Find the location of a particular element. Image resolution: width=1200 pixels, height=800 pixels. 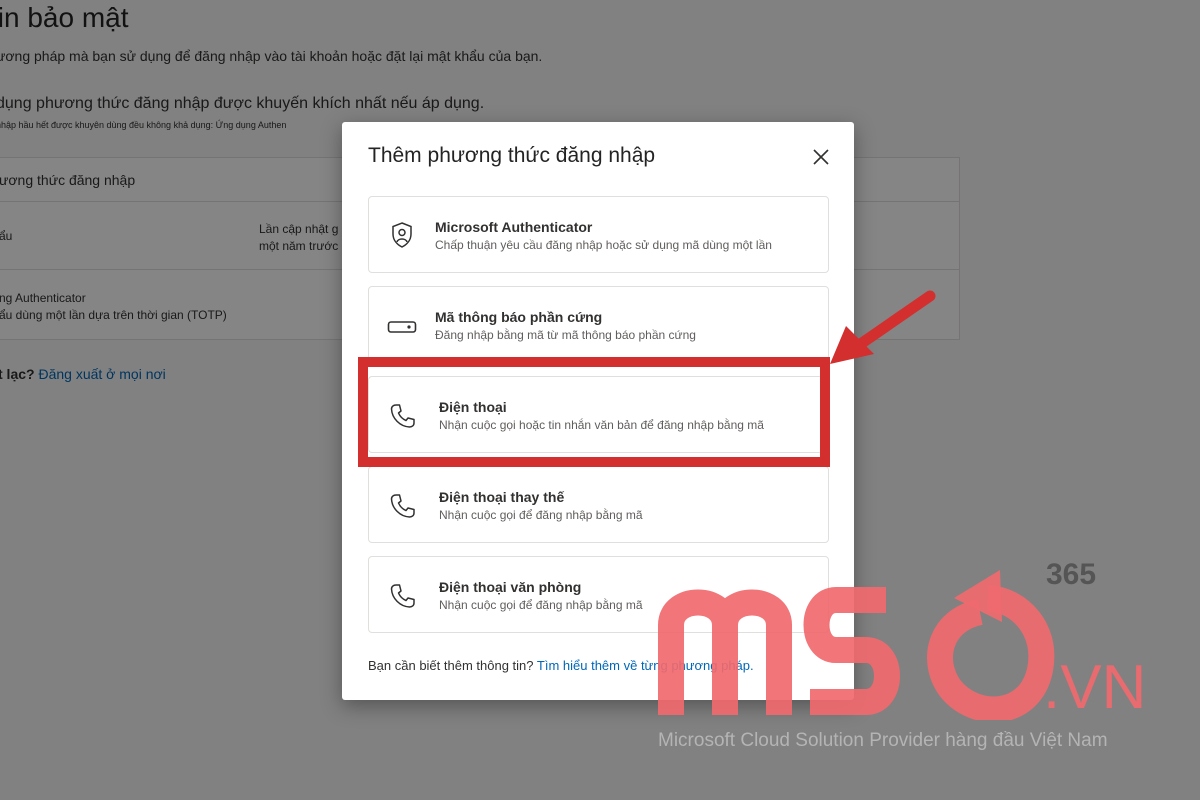

watermark-domain: .VN is located at coordinates (1094, 686).